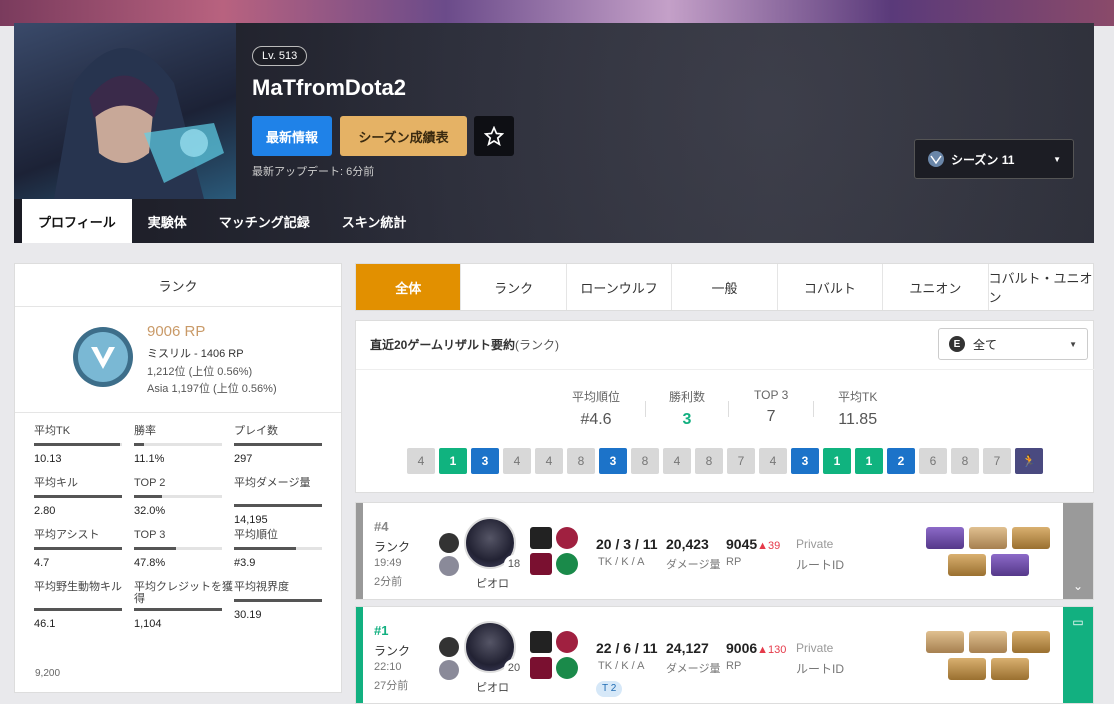 This screenshot has width=1114, height=704. I want to click on match-kda: 22 / 6 / 11, so click(627, 648).